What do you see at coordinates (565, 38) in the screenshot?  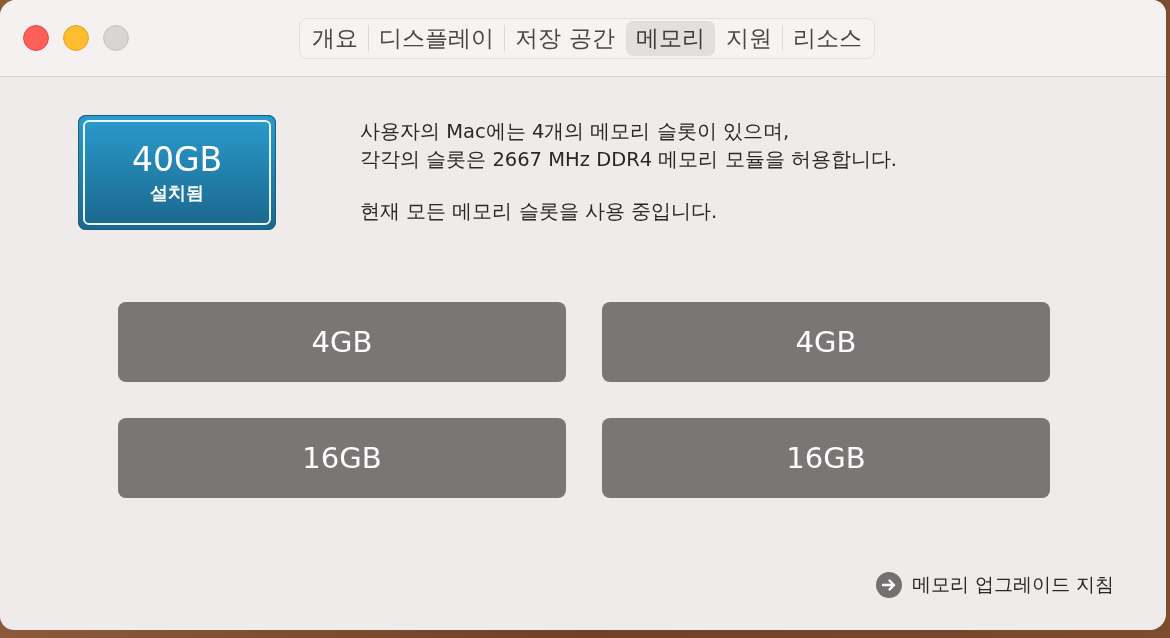 I see `tab: 저장 공간` at bounding box center [565, 38].